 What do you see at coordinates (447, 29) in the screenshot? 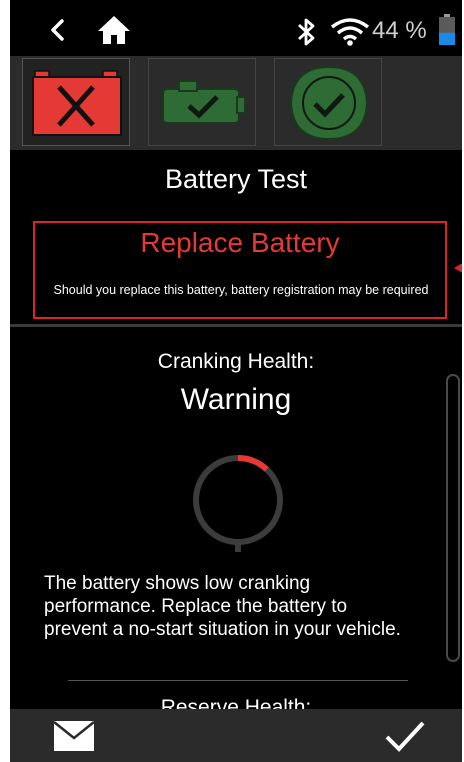
I see `battery-icon` at bounding box center [447, 29].